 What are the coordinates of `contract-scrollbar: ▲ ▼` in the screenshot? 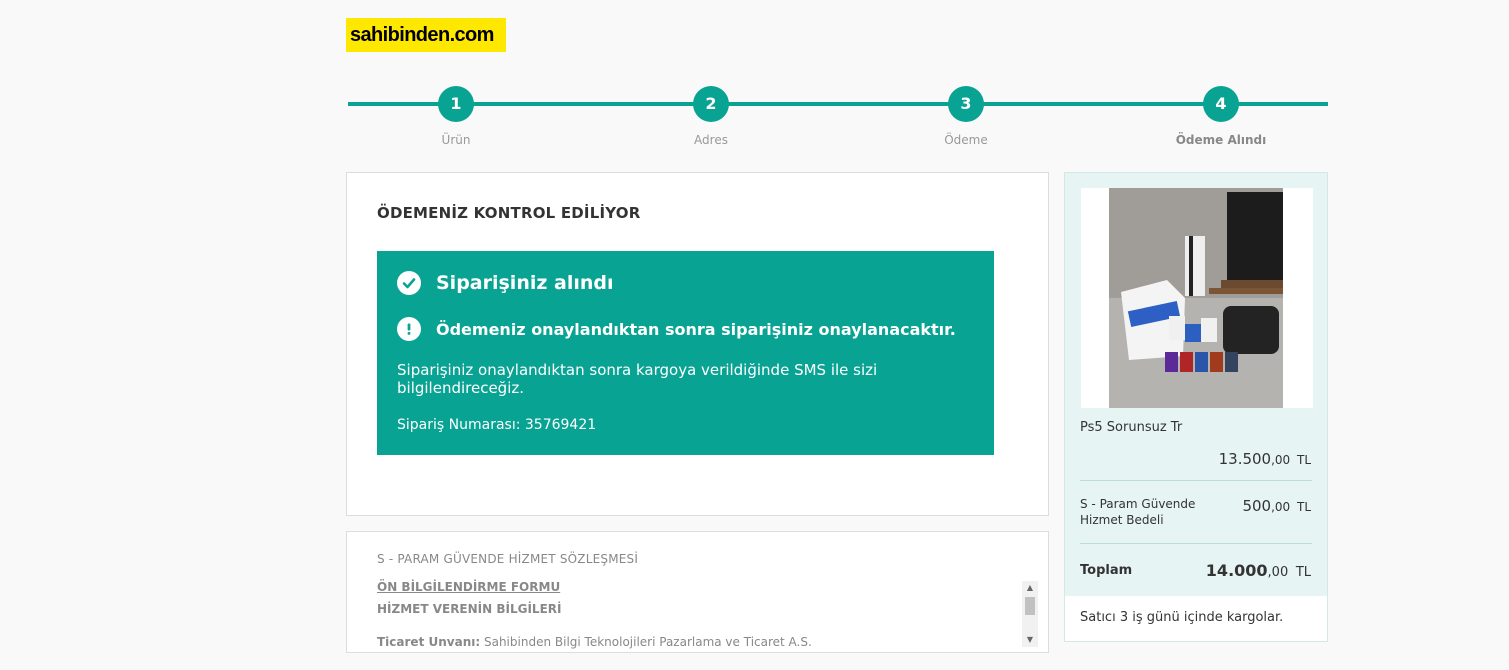 It's located at (1030, 614).